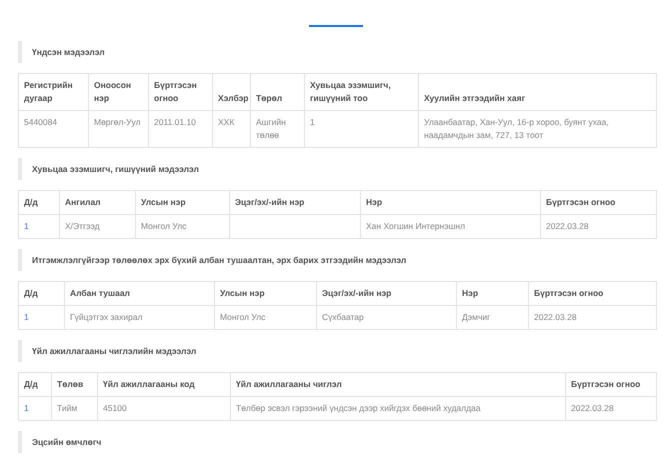 The width and height of the screenshot is (671, 467). Describe the element at coordinates (118, 92) in the screenshot. I see `column-header: Оноосон нэр` at that location.